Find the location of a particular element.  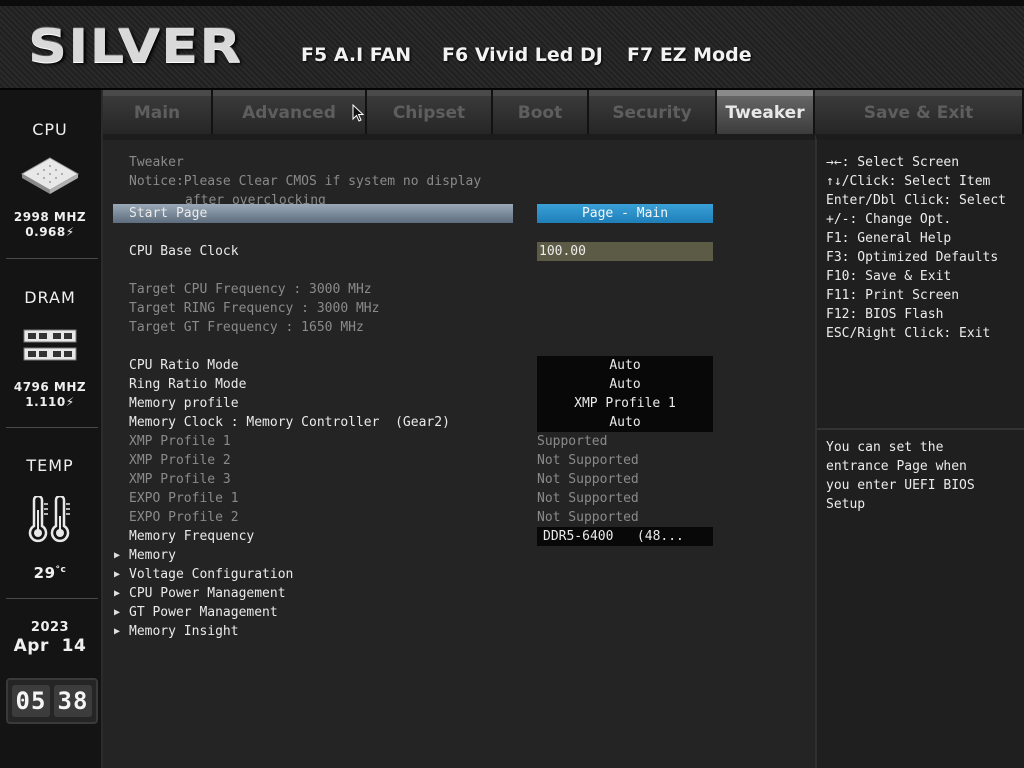

help-key-line: F10: Save & Exit is located at coordinates (889, 276).